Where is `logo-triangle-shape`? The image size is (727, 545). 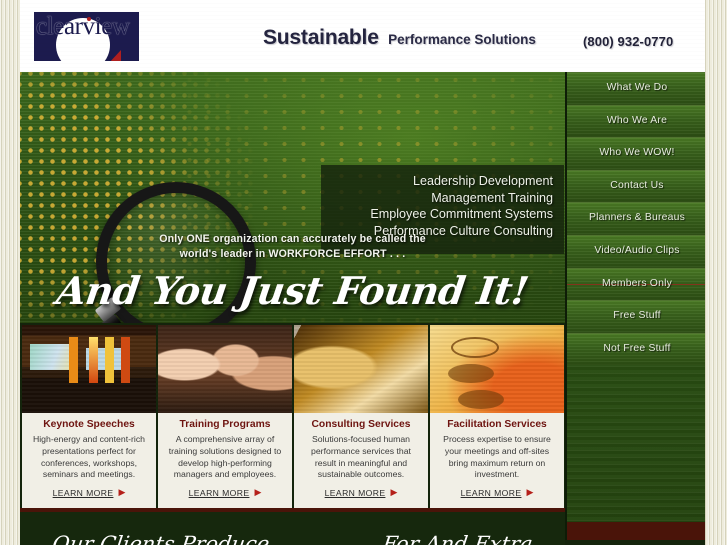
logo-triangle-shape is located at coordinates (114, 55).